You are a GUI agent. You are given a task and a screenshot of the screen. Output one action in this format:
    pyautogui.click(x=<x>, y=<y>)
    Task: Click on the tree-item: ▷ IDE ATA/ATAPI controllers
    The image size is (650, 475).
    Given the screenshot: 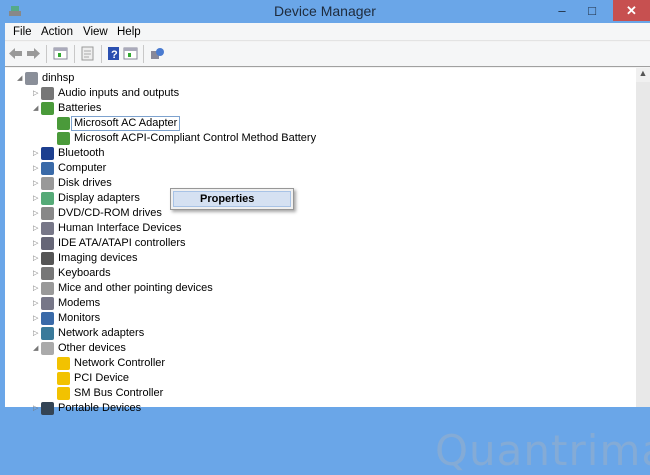 What is the action you would take?
    pyautogui.click(x=315, y=243)
    